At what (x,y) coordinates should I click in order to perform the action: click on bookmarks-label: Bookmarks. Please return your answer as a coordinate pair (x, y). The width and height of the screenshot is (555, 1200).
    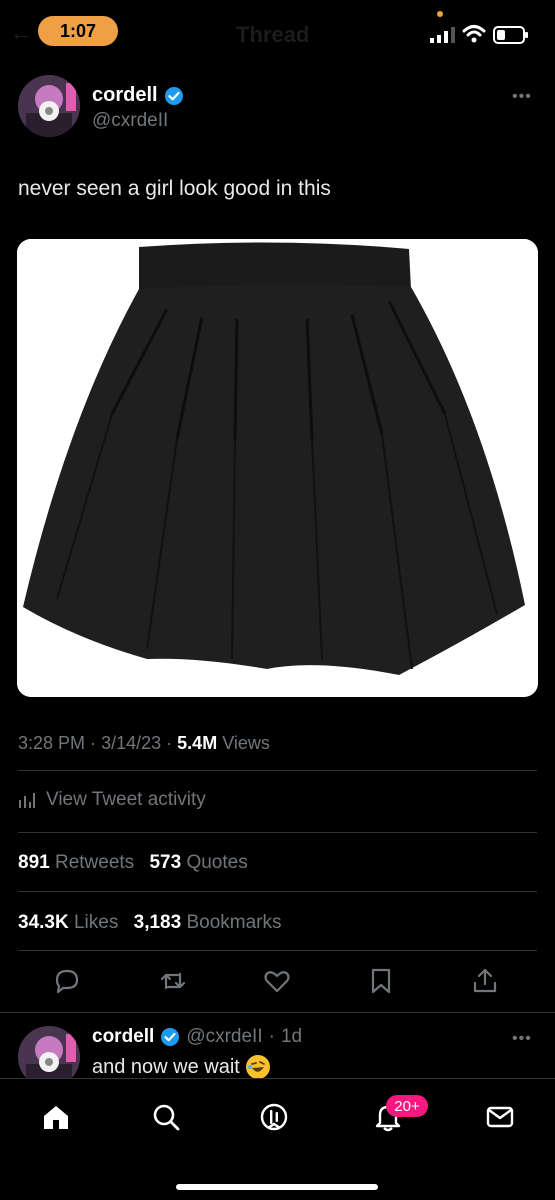
    Looking at the image, I should click on (234, 922).